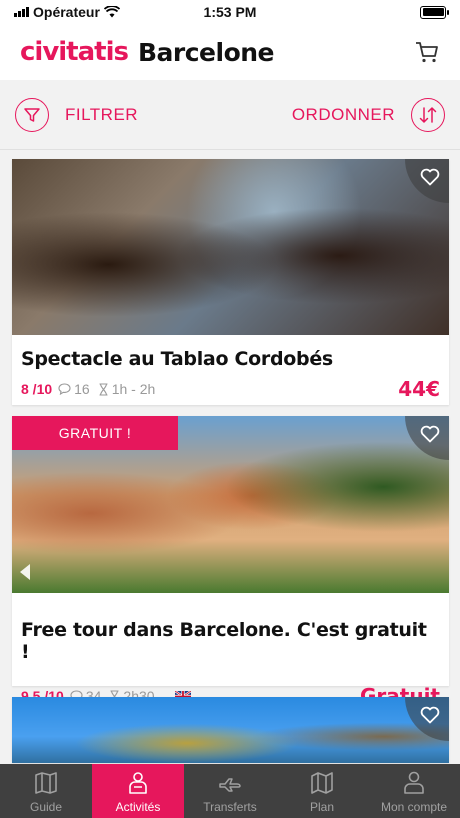 This screenshot has height=818, width=460. I want to click on account-icon, so click(414, 782).